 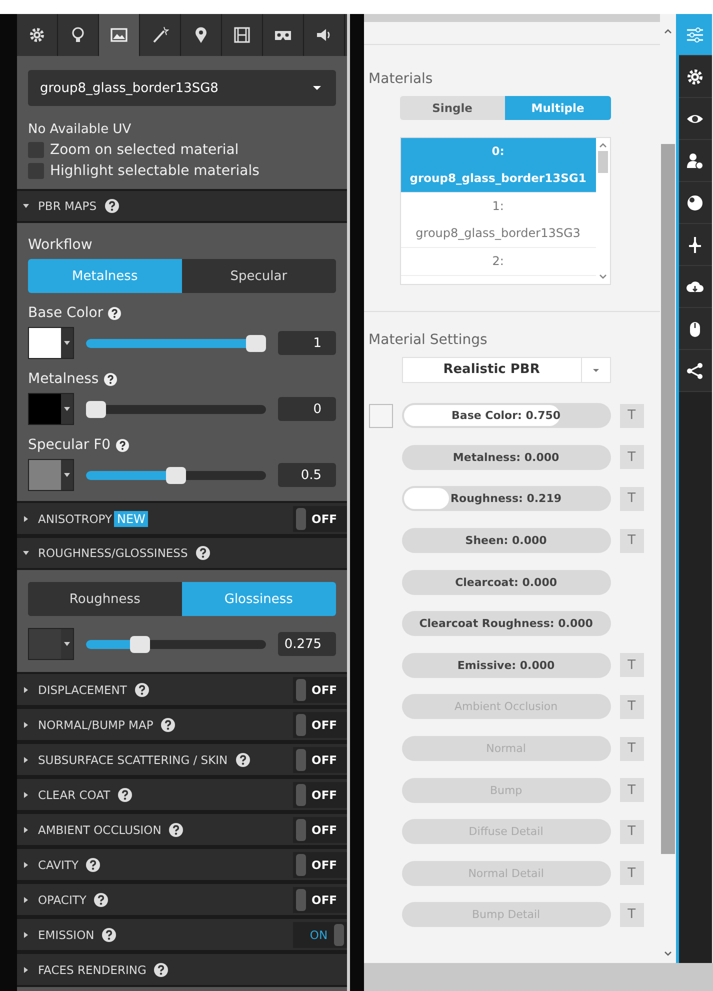 I want to click on section-title: DISPLACEMENT, so click(x=82, y=689).